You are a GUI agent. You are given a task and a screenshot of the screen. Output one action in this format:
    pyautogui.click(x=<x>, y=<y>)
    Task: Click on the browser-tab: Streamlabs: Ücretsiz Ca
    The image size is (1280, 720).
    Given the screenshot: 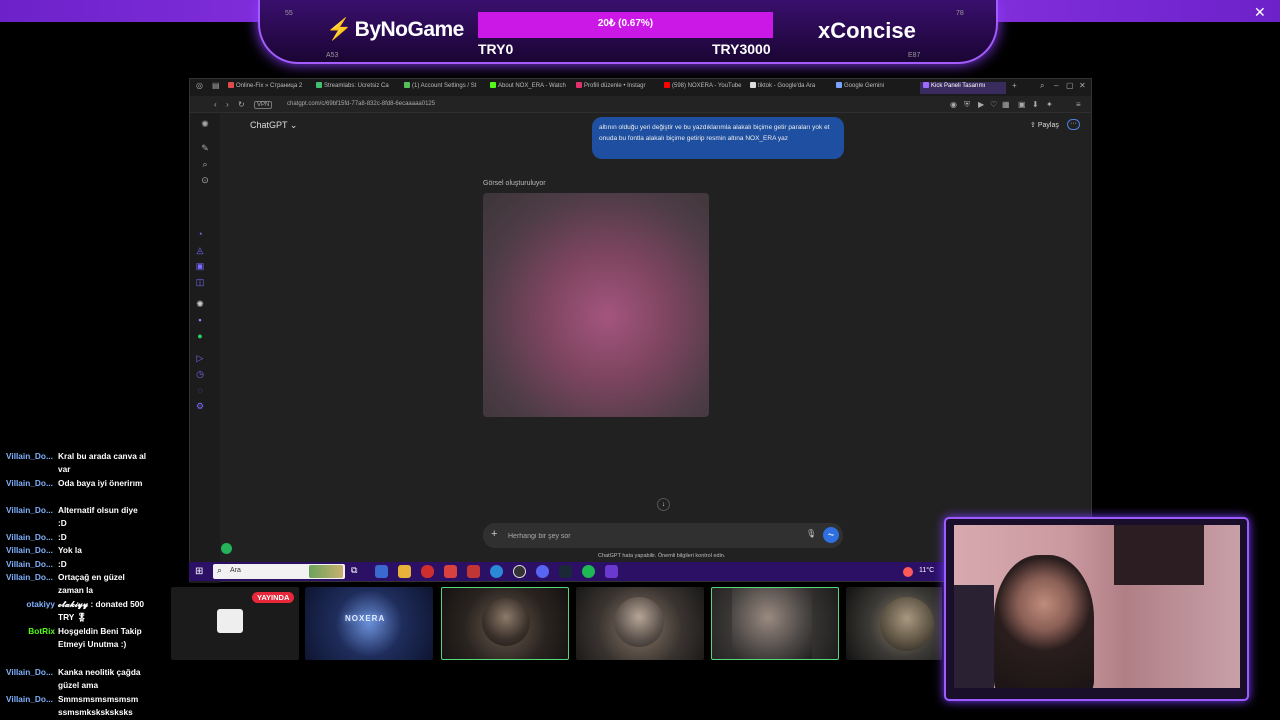 What is the action you would take?
    pyautogui.click(x=358, y=88)
    